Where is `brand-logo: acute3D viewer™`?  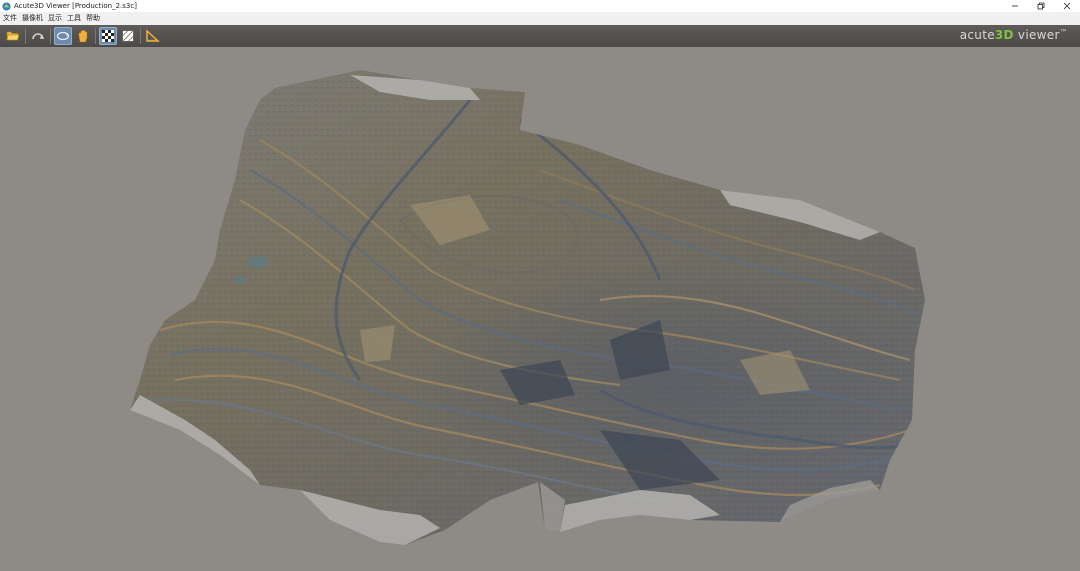 brand-logo: acute3D viewer™ is located at coordinates (1014, 35).